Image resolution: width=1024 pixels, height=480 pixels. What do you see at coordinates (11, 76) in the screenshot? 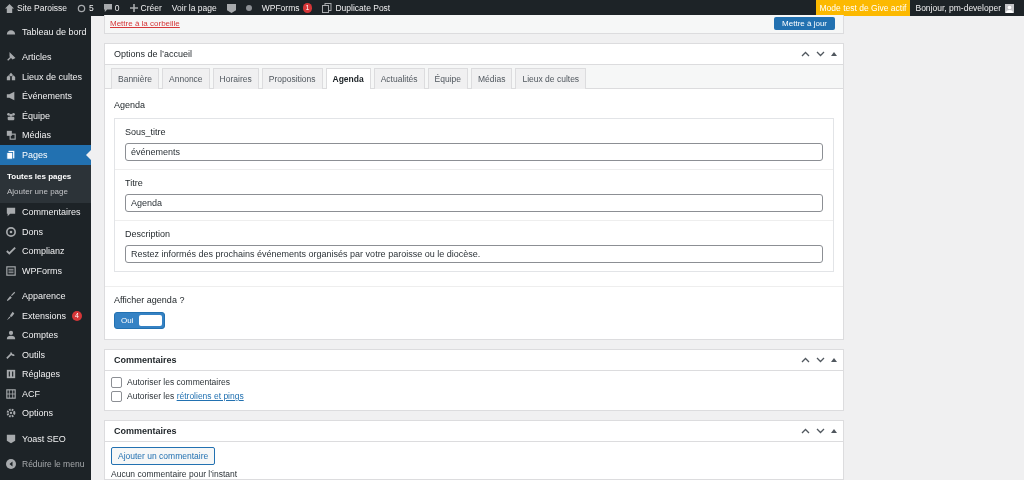
I see `buildings-icon` at bounding box center [11, 76].